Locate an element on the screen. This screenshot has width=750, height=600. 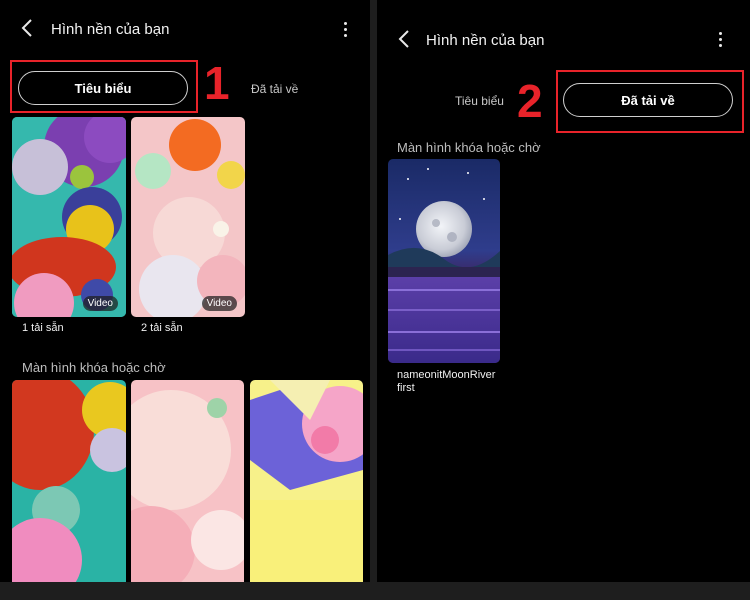
downloaded-wallpaper-name: nameonitMoonRiverfirst is located at coordinates (446, 381).